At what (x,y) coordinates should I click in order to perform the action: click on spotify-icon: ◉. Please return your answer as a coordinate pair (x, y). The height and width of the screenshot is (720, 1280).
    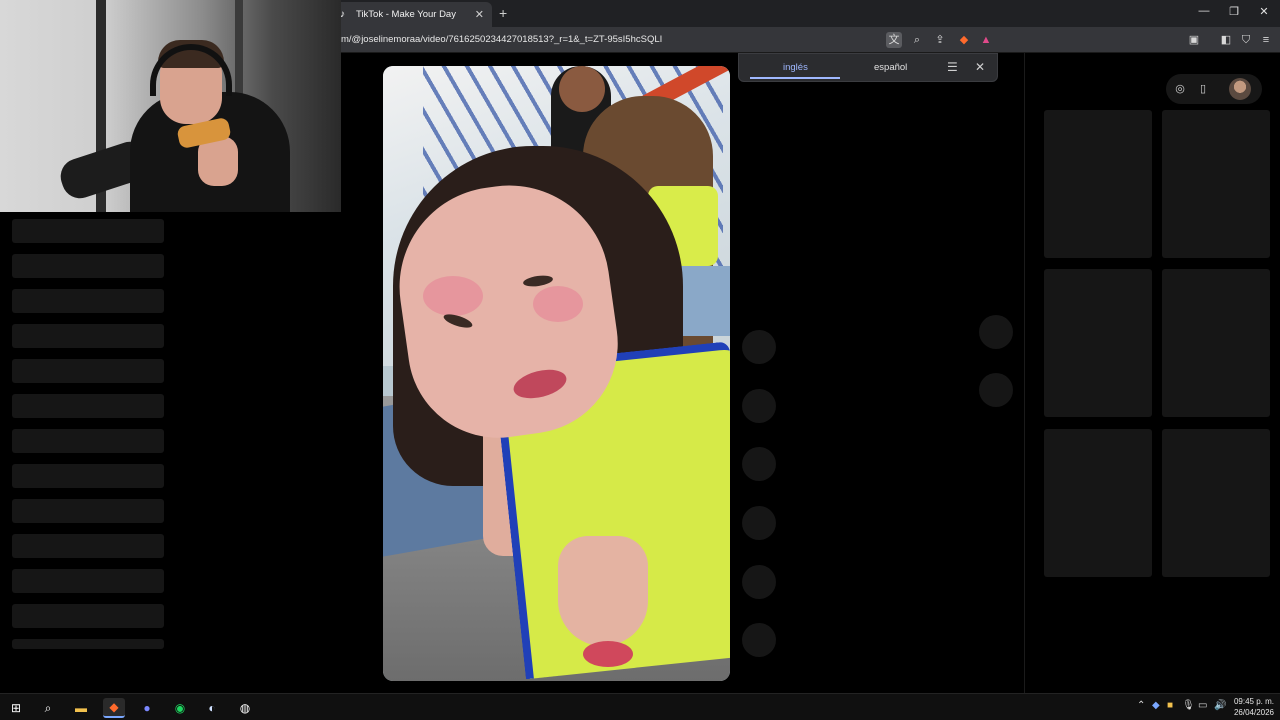
    Looking at the image, I should click on (180, 708).